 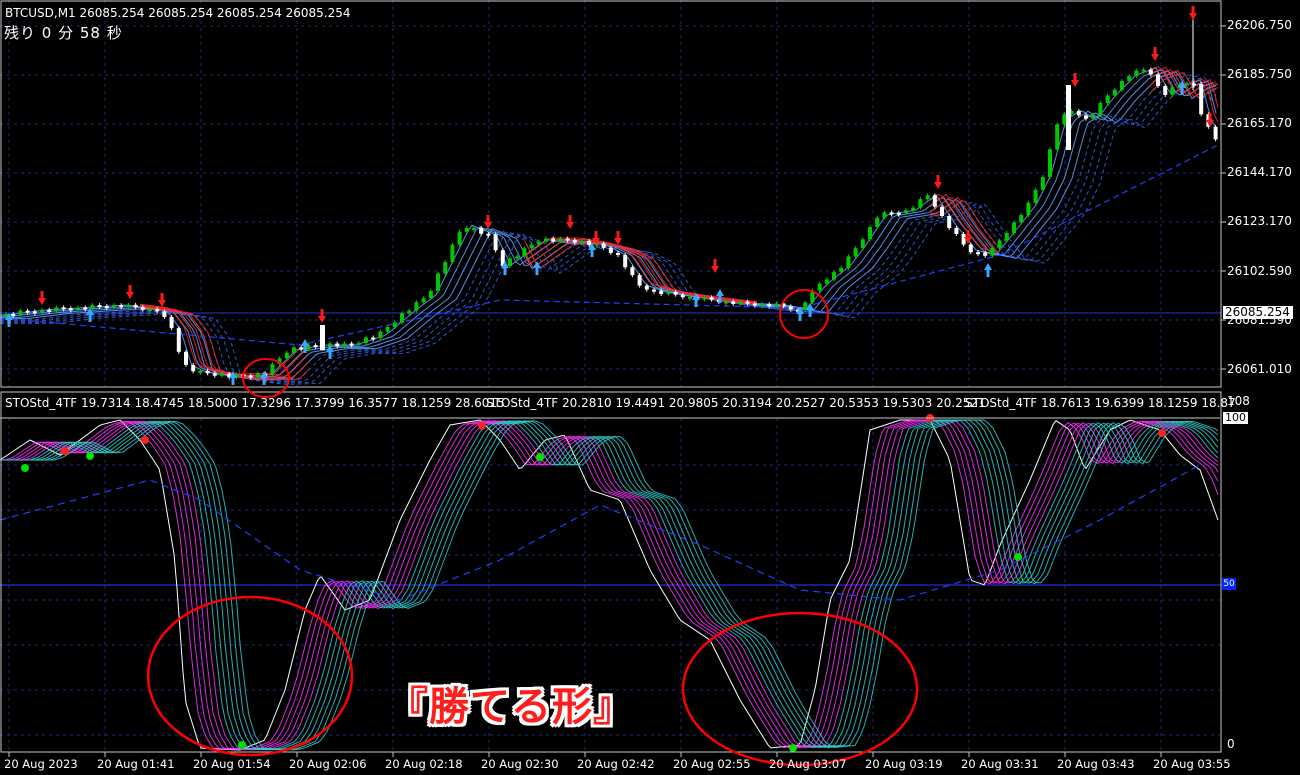 I want to click on price-tick: 26165.170, so click(x=1259, y=123).